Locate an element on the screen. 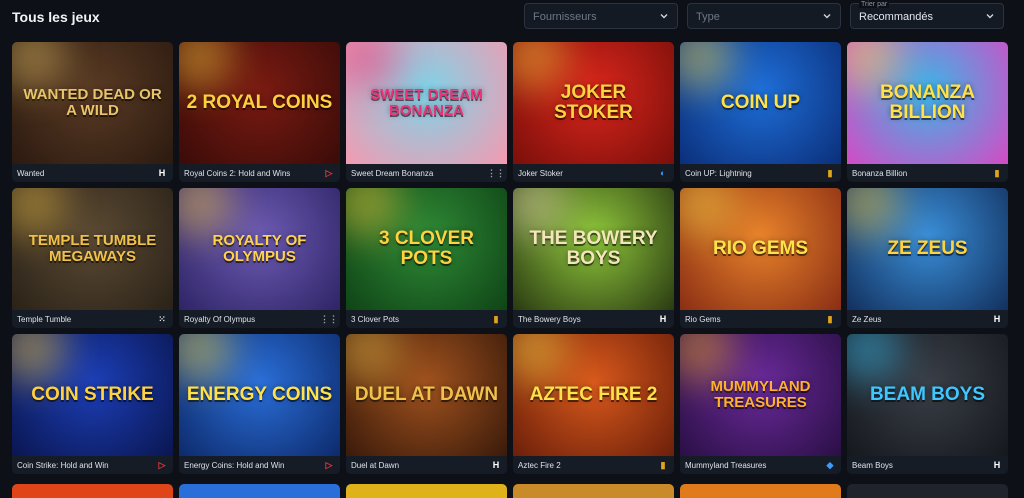  game-card: Ze Zeus Ze Zeus H is located at coordinates (927, 258).